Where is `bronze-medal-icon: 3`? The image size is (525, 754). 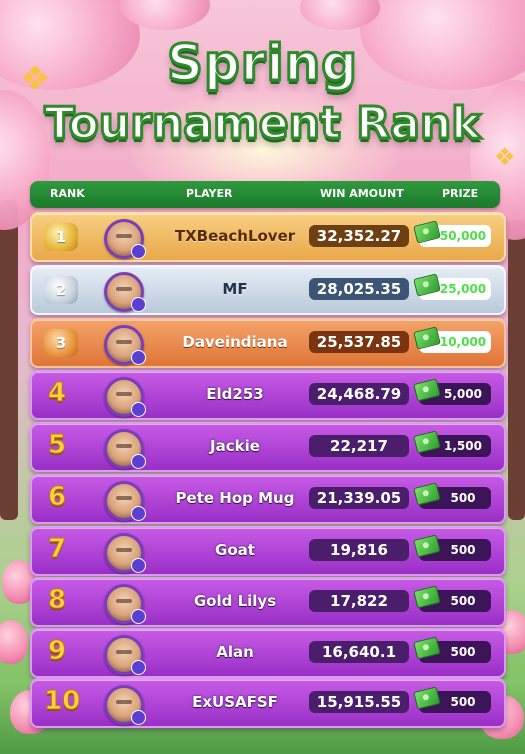 bronze-medal-icon: 3 is located at coordinates (61, 343).